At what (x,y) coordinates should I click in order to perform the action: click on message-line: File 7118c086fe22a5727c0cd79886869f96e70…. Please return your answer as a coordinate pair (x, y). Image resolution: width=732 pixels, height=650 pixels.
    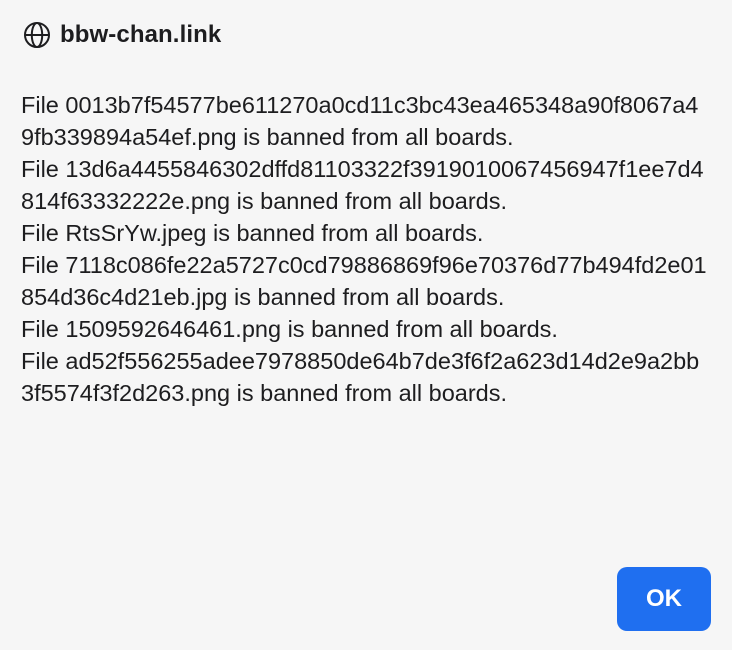
    Looking at the image, I should click on (364, 281).